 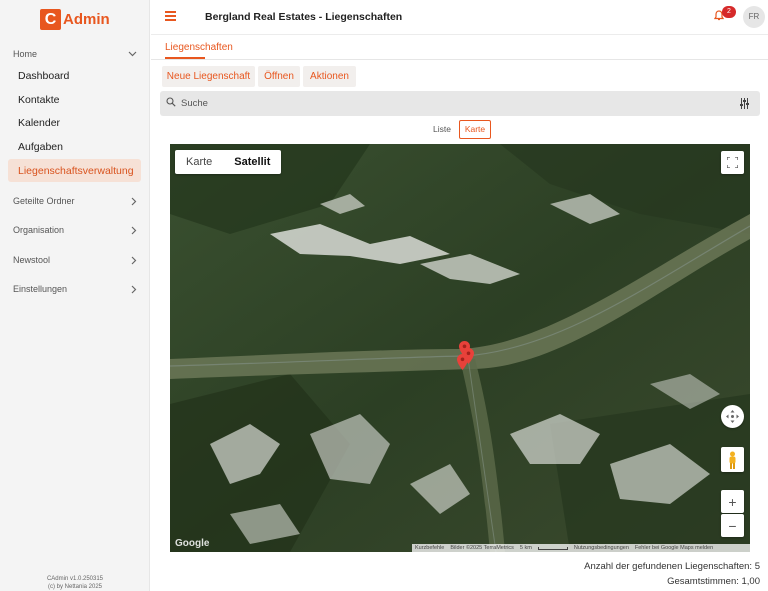 What do you see at coordinates (86, 19) in the screenshot?
I see `logo-text: Admin` at bounding box center [86, 19].